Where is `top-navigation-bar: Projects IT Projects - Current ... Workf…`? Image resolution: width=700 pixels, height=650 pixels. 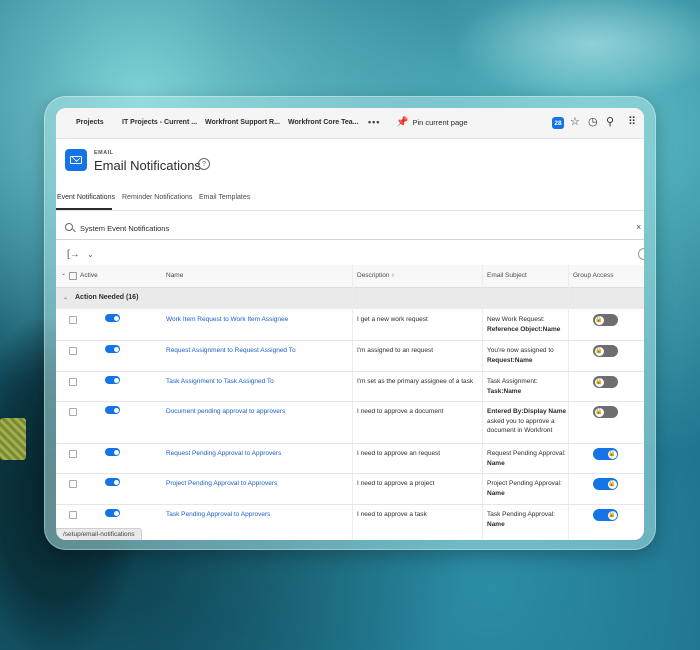
top-navigation-bar: Projects IT Projects - Current ... Workf… is located at coordinates (350, 123).